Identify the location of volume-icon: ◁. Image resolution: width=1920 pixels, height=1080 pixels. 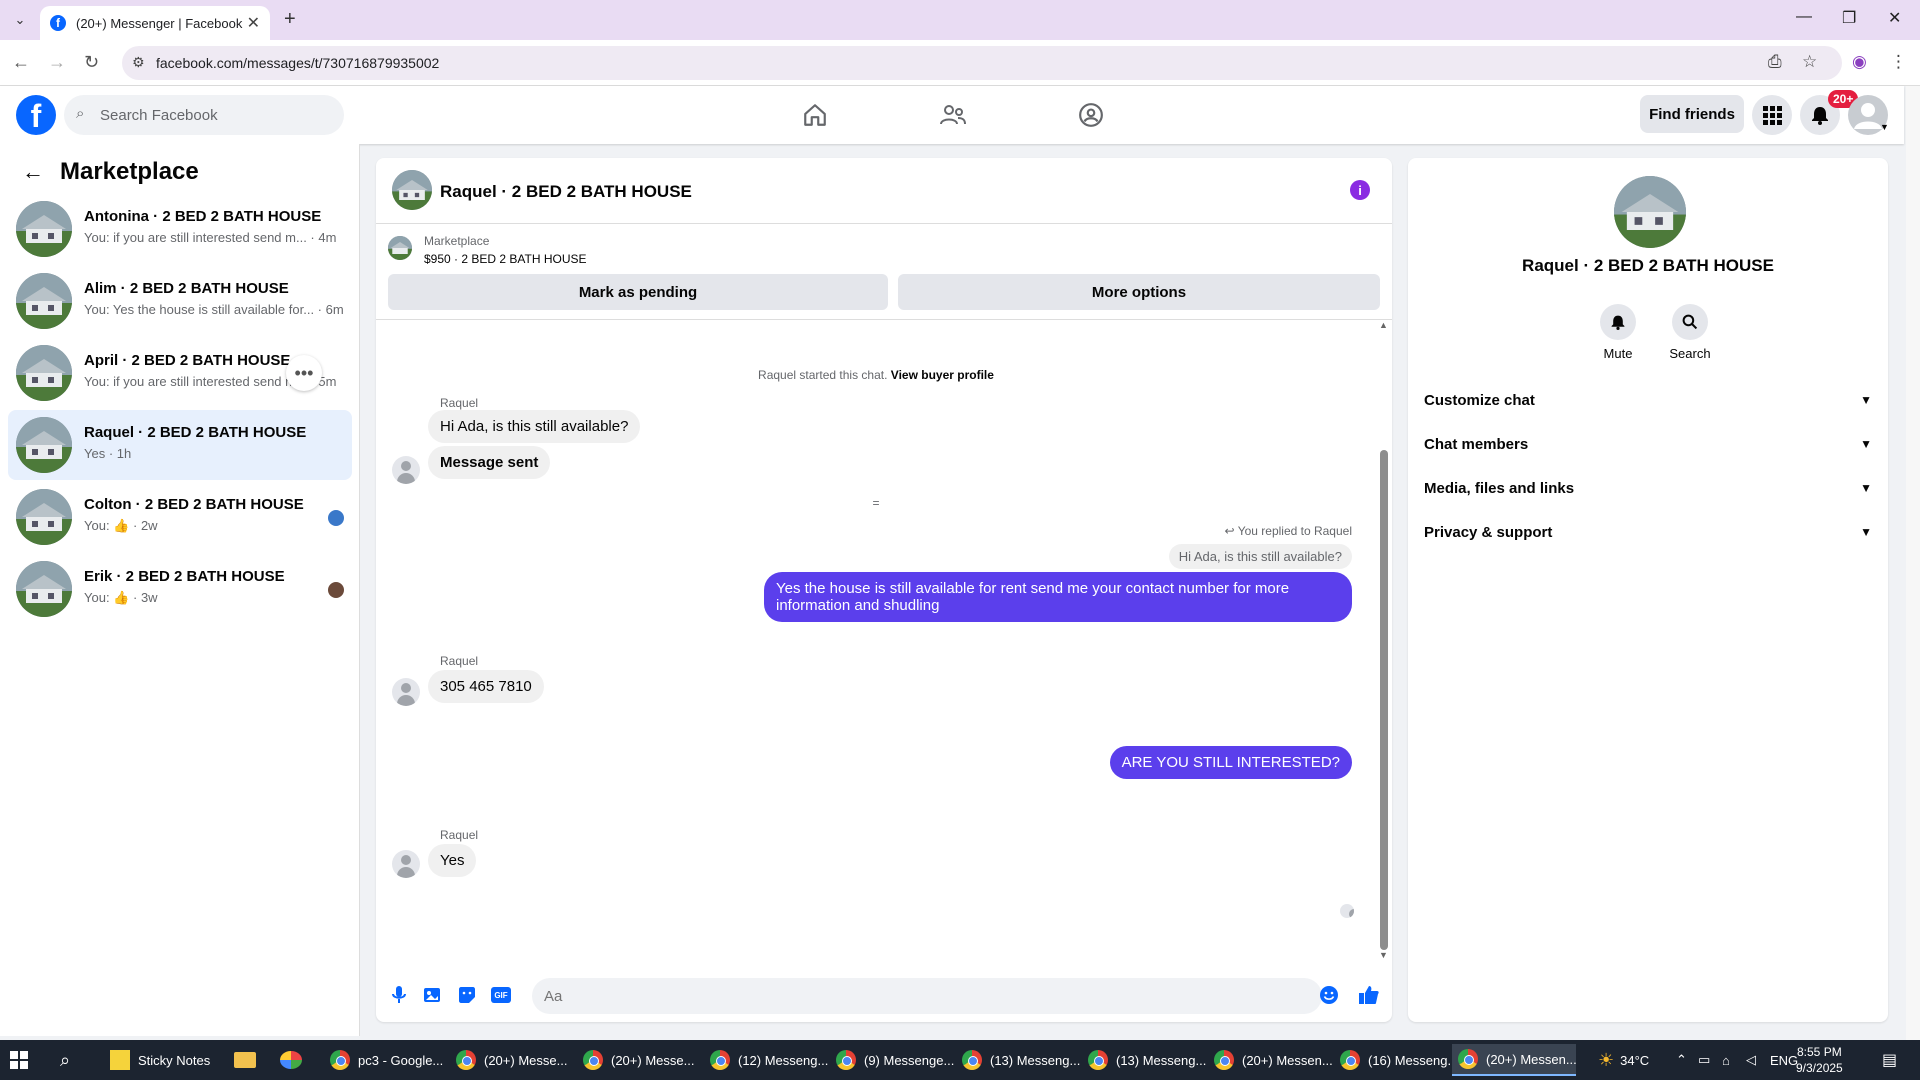
(1751, 1060).